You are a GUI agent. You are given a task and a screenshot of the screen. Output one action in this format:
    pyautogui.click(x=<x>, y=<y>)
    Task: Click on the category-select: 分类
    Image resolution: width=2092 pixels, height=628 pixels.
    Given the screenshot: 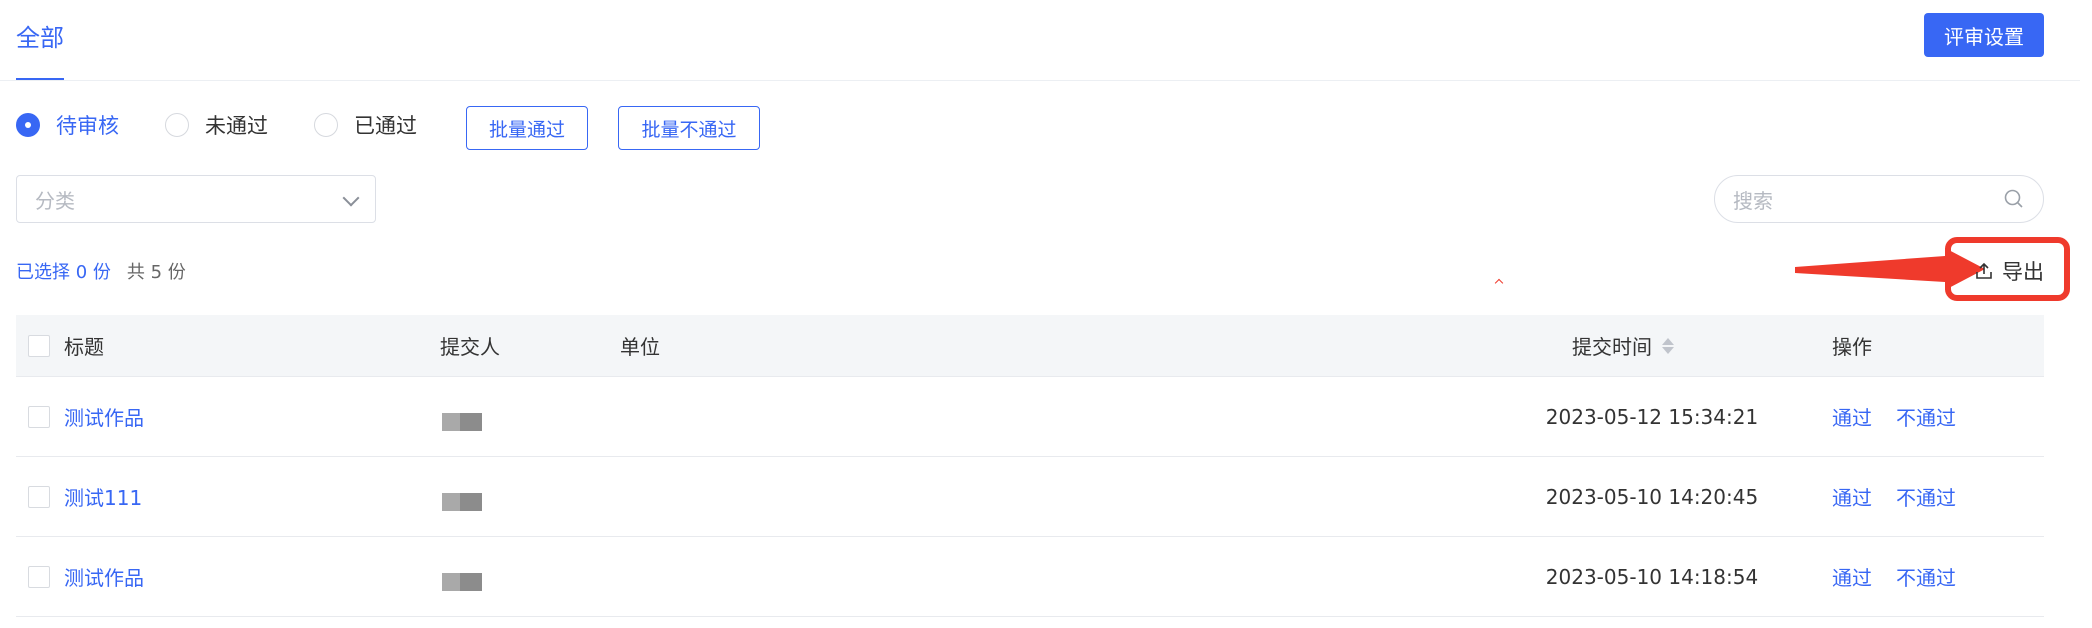 What is the action you would take?
    pyautogui.click(x=196, y=199)
    